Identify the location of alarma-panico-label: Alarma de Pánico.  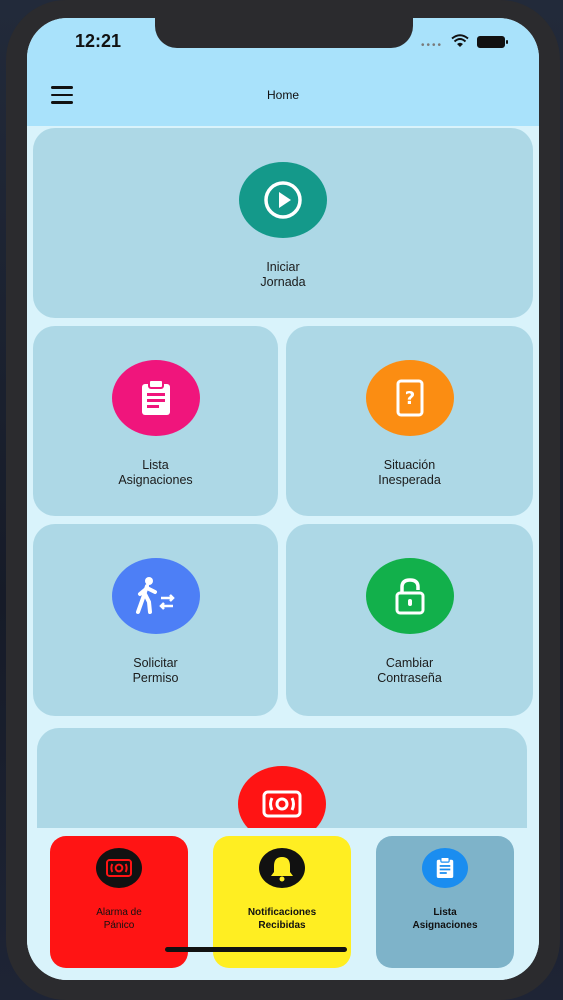
(119, 919).